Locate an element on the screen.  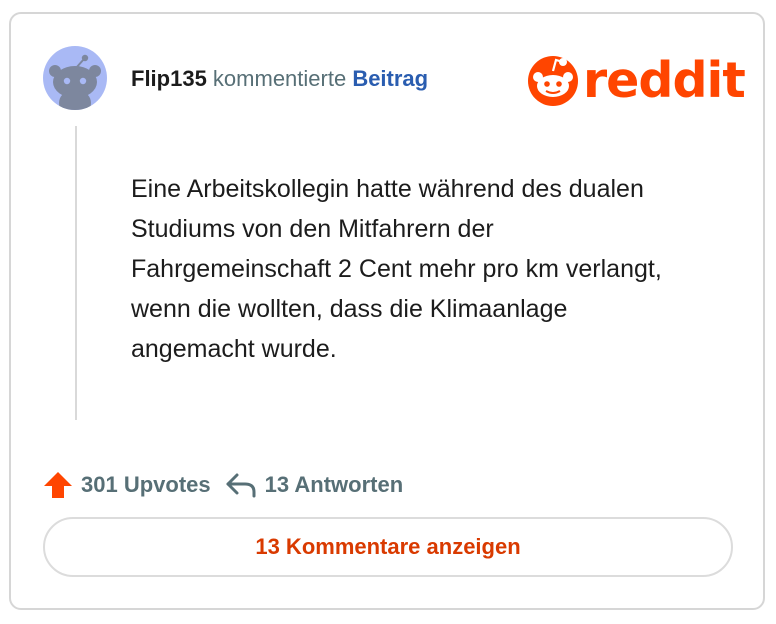
snoo-avatar-icon is located at coordinates (75, 82).